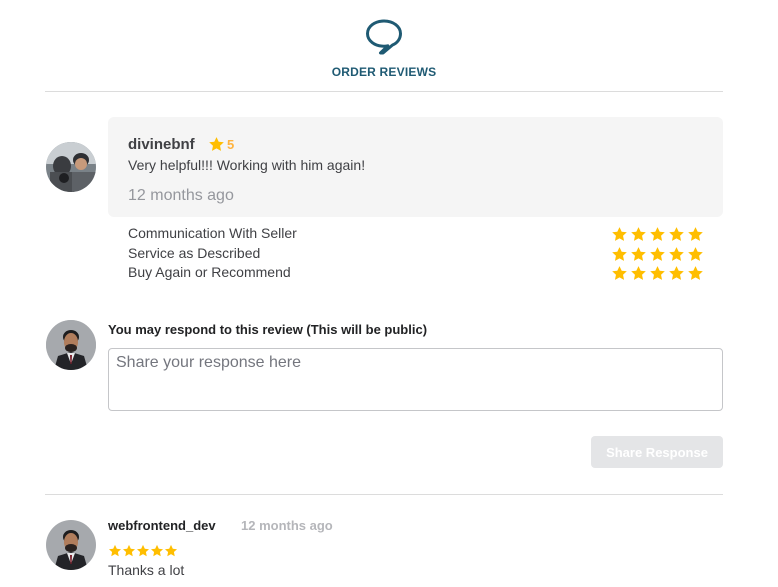 This screenshot has height=587, width=778. Describe the element at coordinates (415, 379) in the screenshot. I see `response-input` at that location.